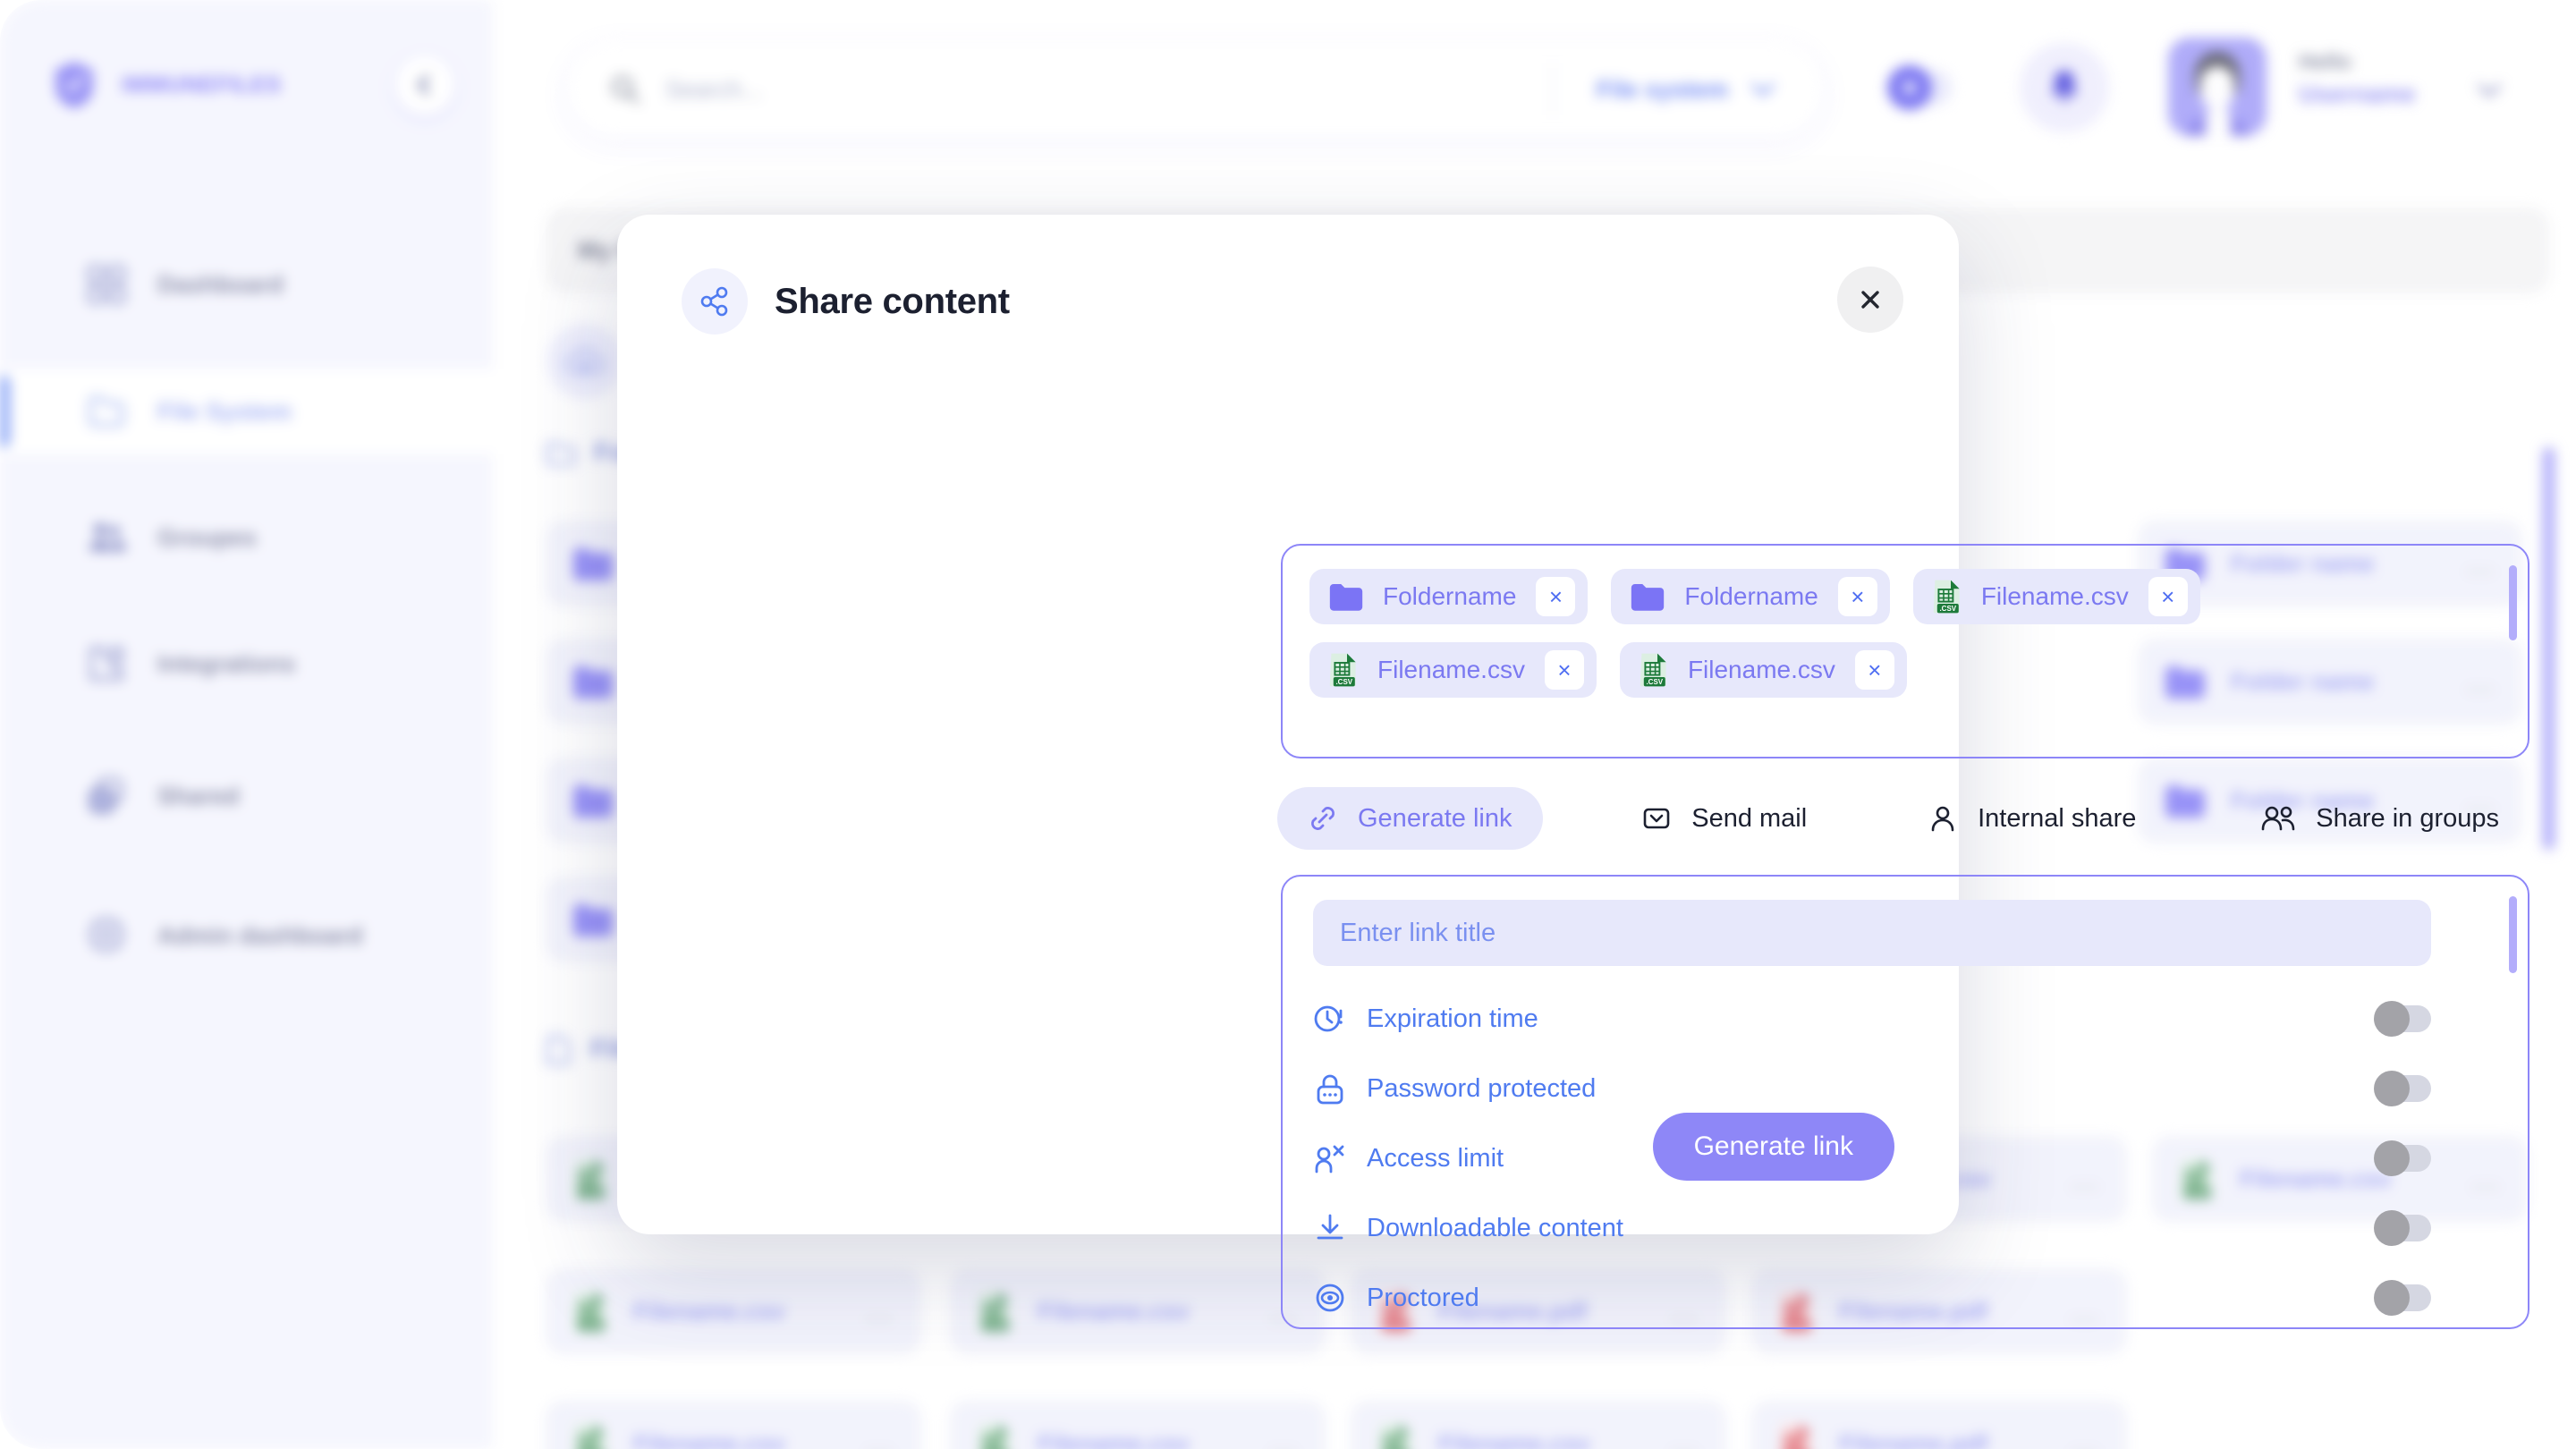 This screenshot has width=2576, height=1449. I want to click on person-icon, so click(1942, 819).